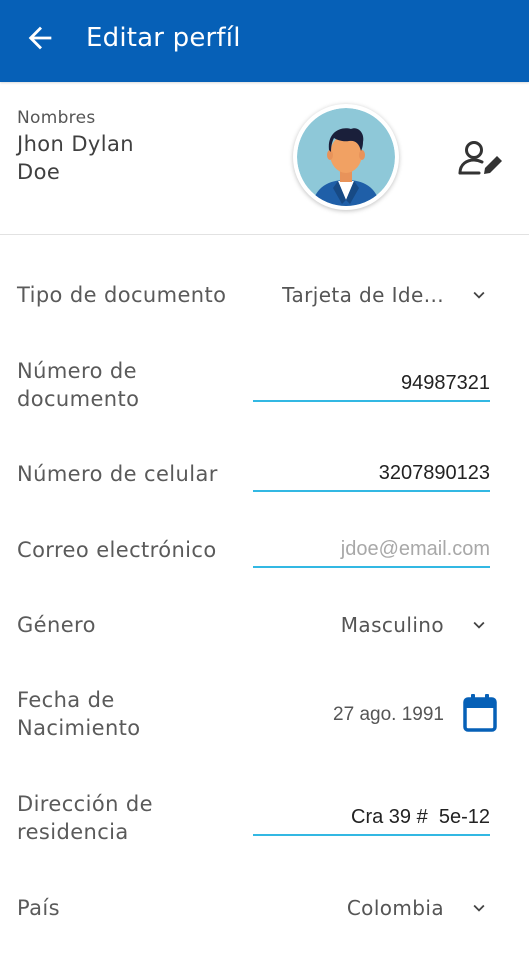  I want to click on birth-date-label-line1: Fecha de, so click(66, 700).